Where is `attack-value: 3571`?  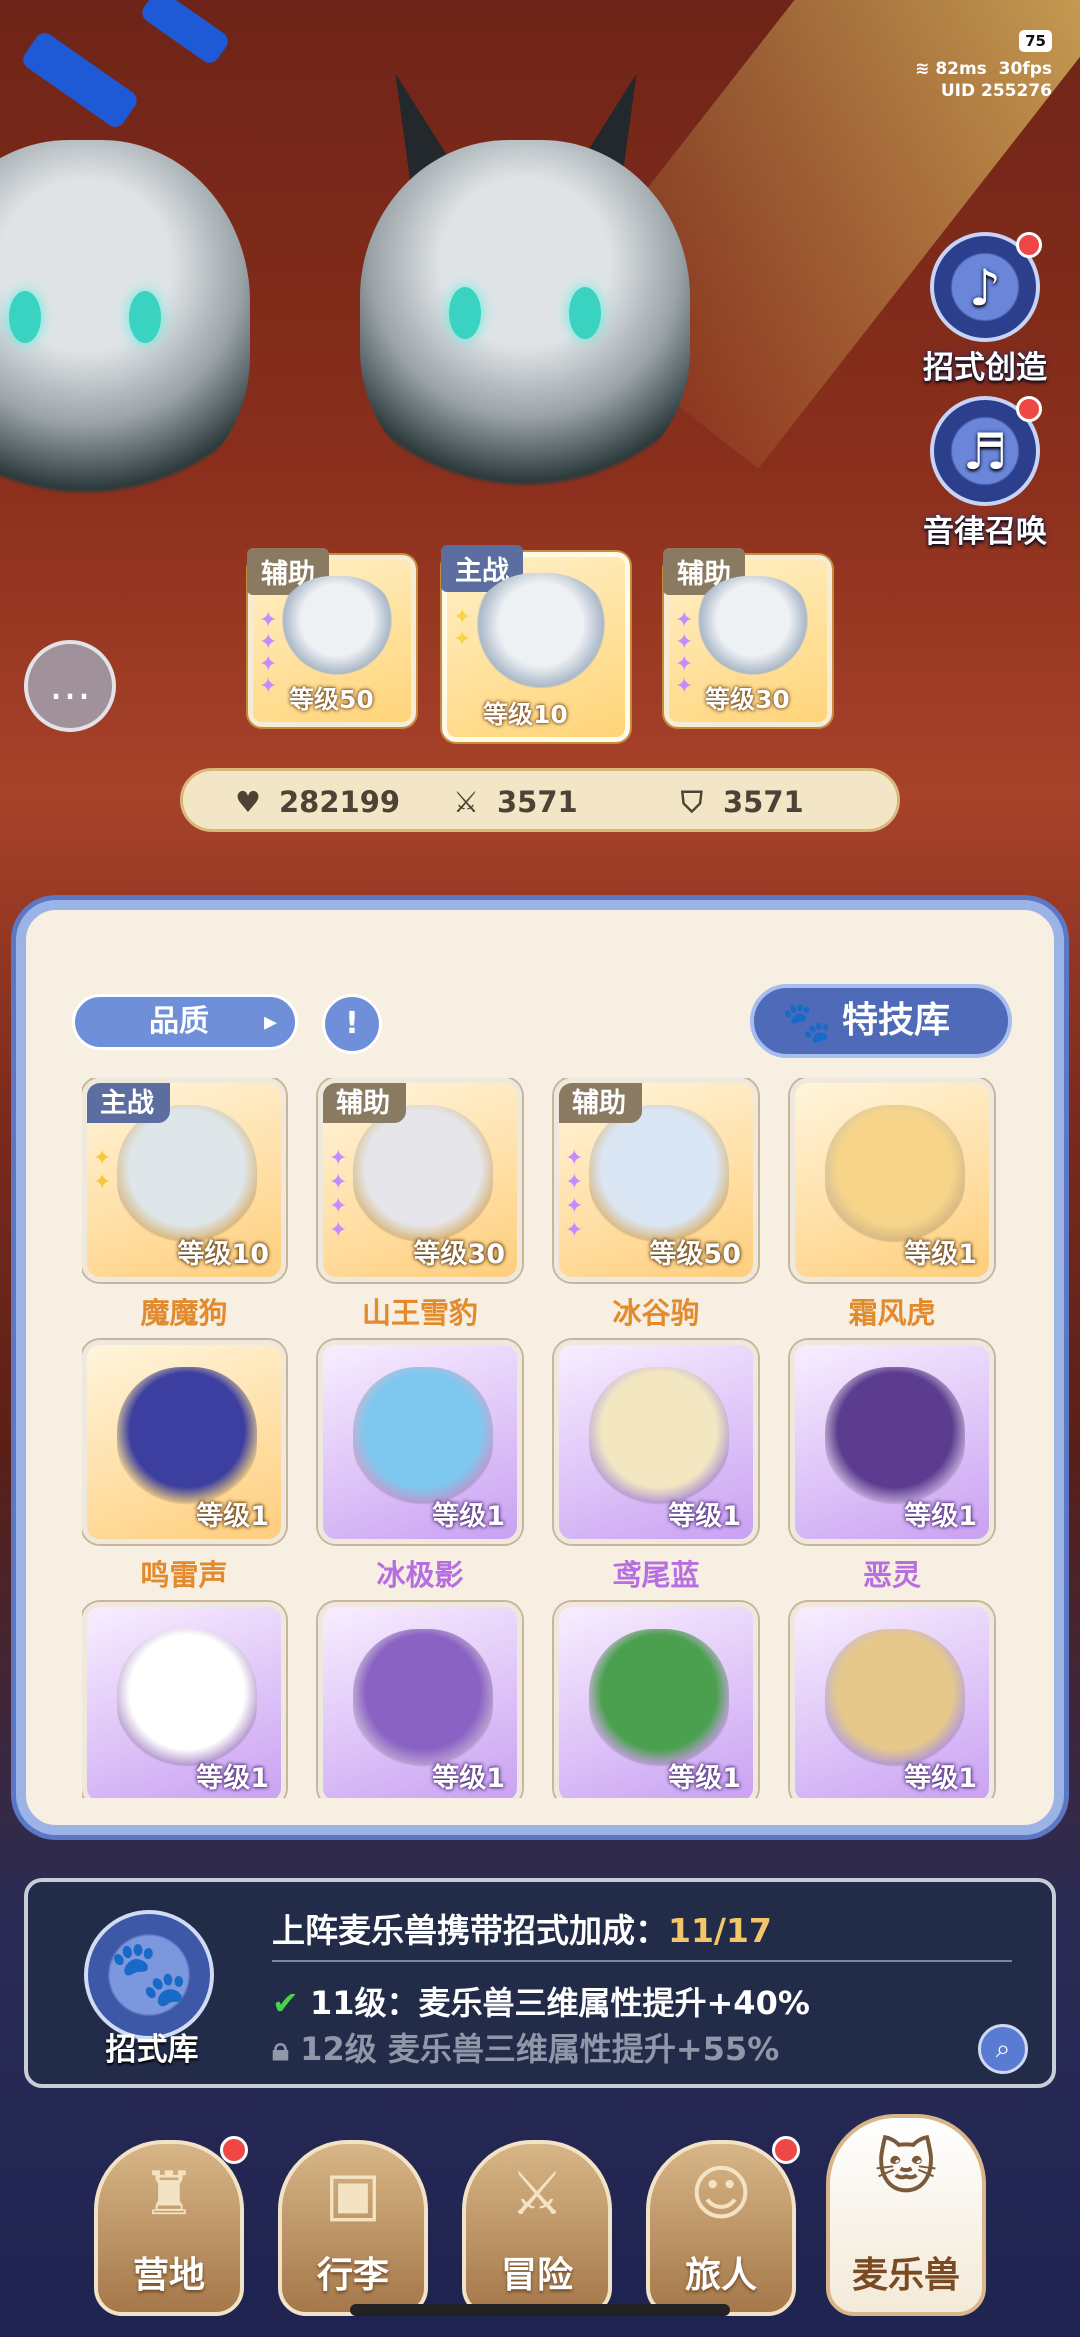
attack-value: 3571 is located at coordinates (537, 802).